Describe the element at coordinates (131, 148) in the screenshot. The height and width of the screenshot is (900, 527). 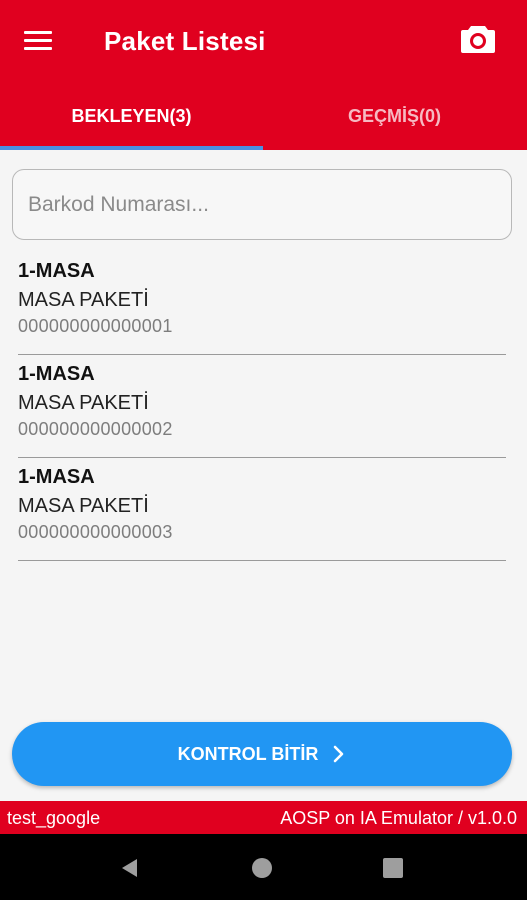
I see `tab-indicator` at that location.